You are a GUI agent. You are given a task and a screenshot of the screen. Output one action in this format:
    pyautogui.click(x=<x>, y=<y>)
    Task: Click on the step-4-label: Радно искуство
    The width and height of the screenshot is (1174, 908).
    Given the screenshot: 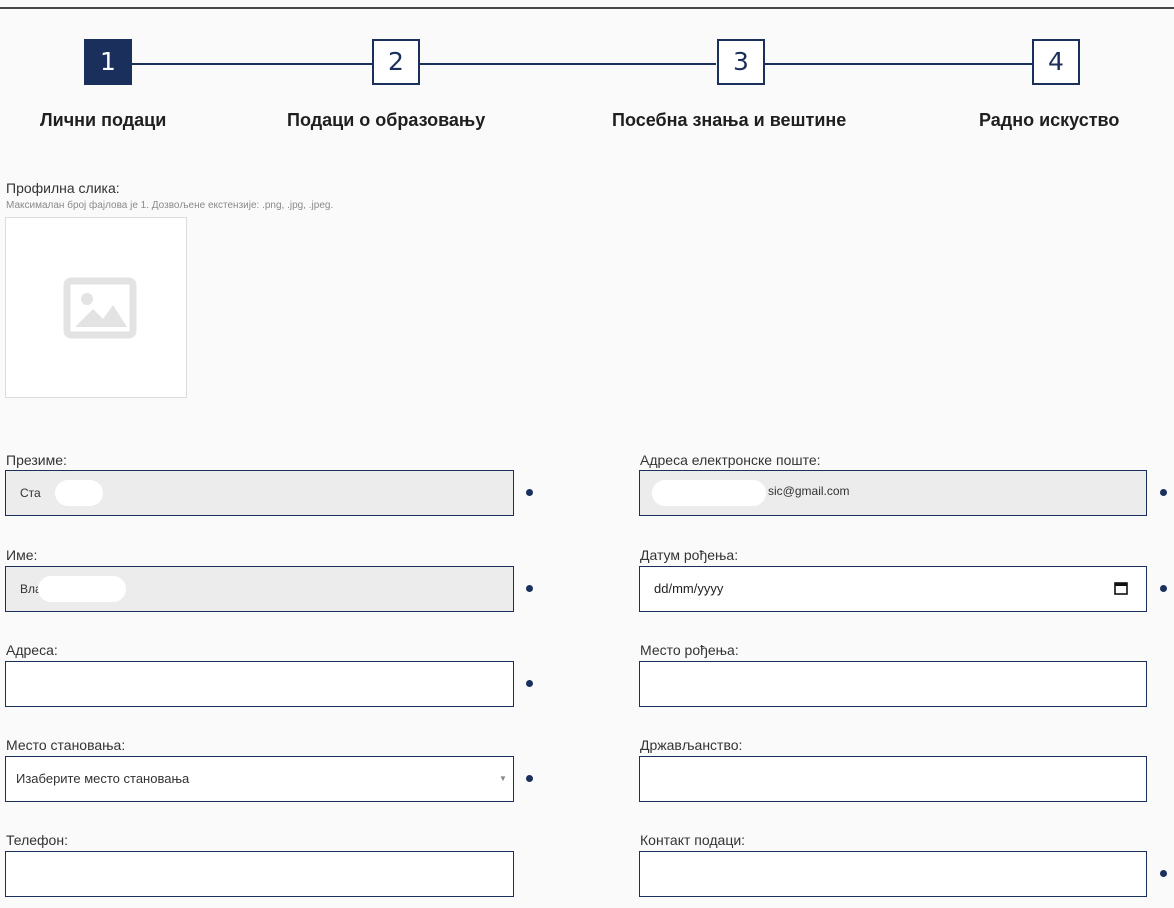 What is the action you would take?
    pyautogui.click(x=1049, y=120)
    